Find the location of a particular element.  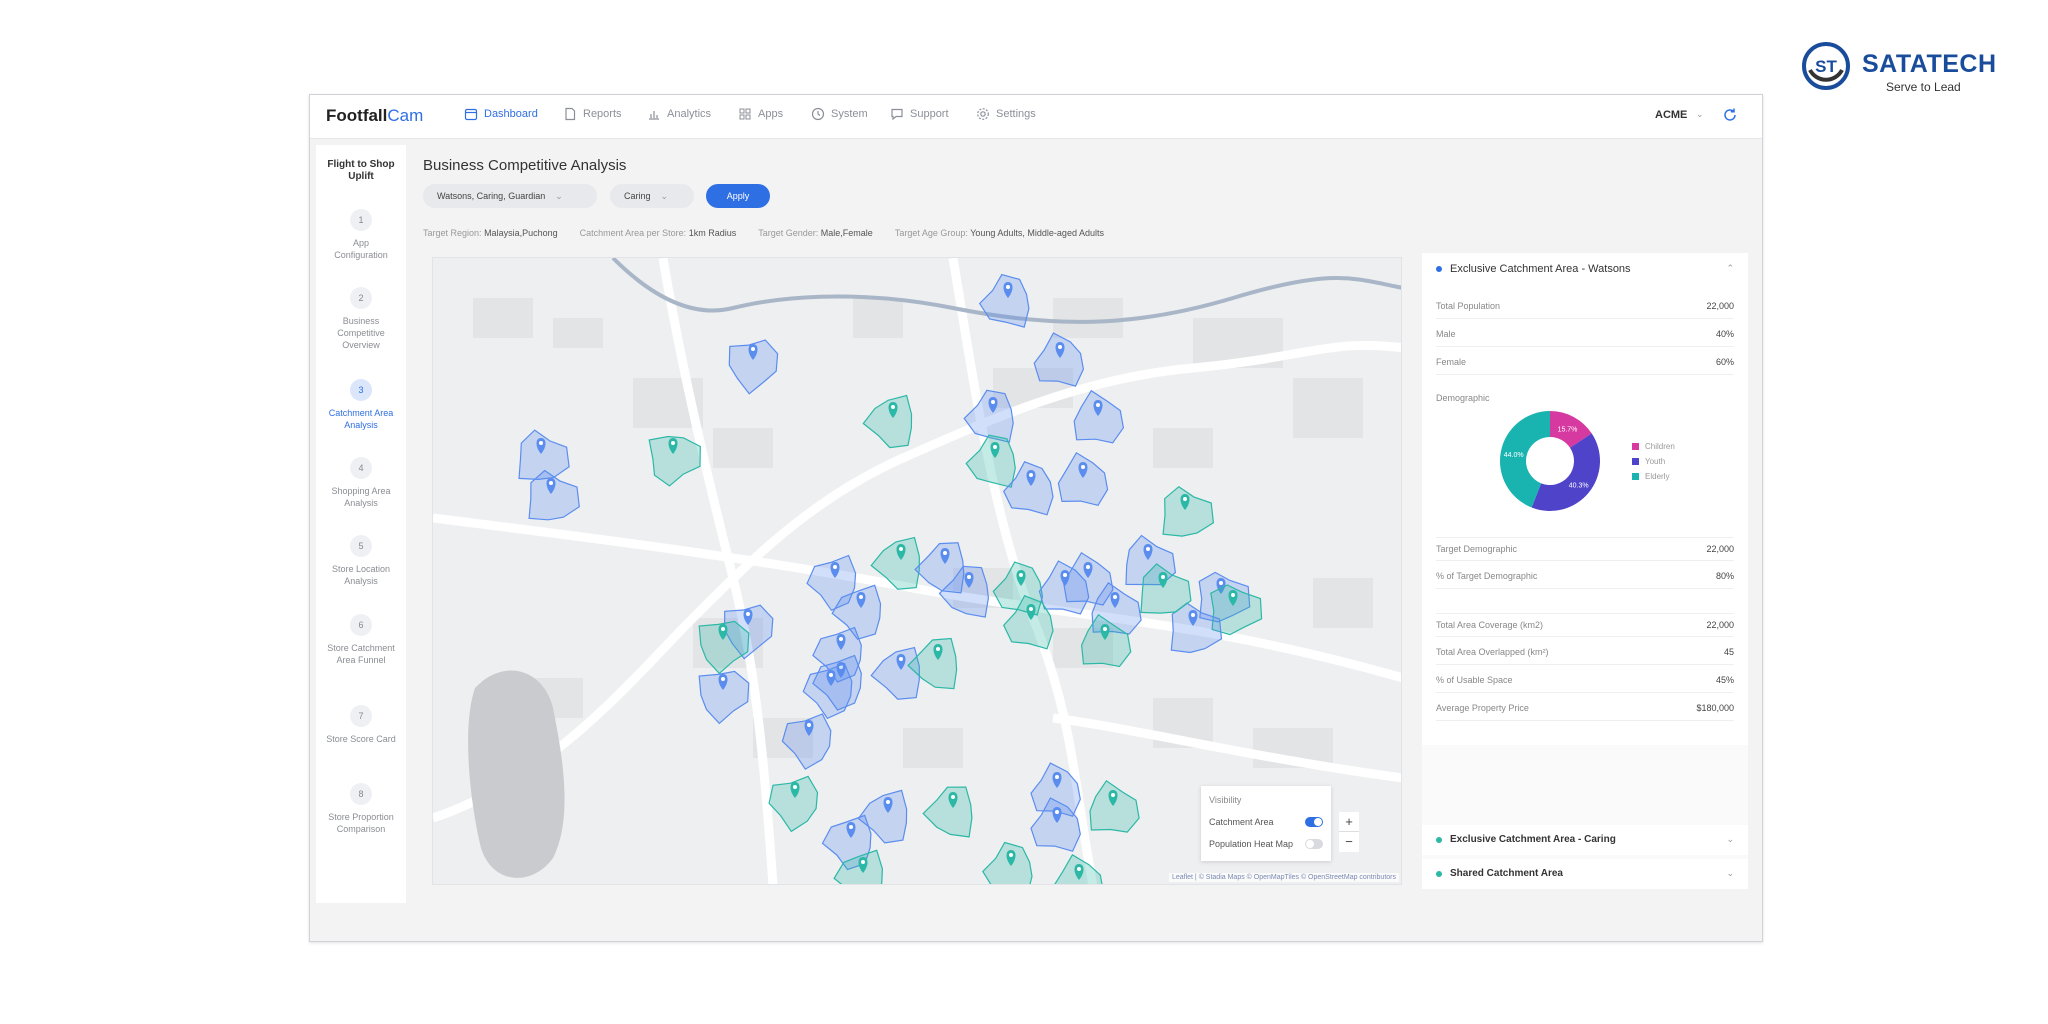

watsons-section-header: Exclusive Catchment Area - Watsons is located at coordinates (1533, 269).